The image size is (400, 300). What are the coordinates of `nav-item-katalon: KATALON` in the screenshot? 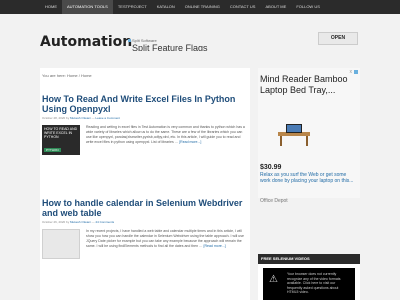 It's located at (166, 7).